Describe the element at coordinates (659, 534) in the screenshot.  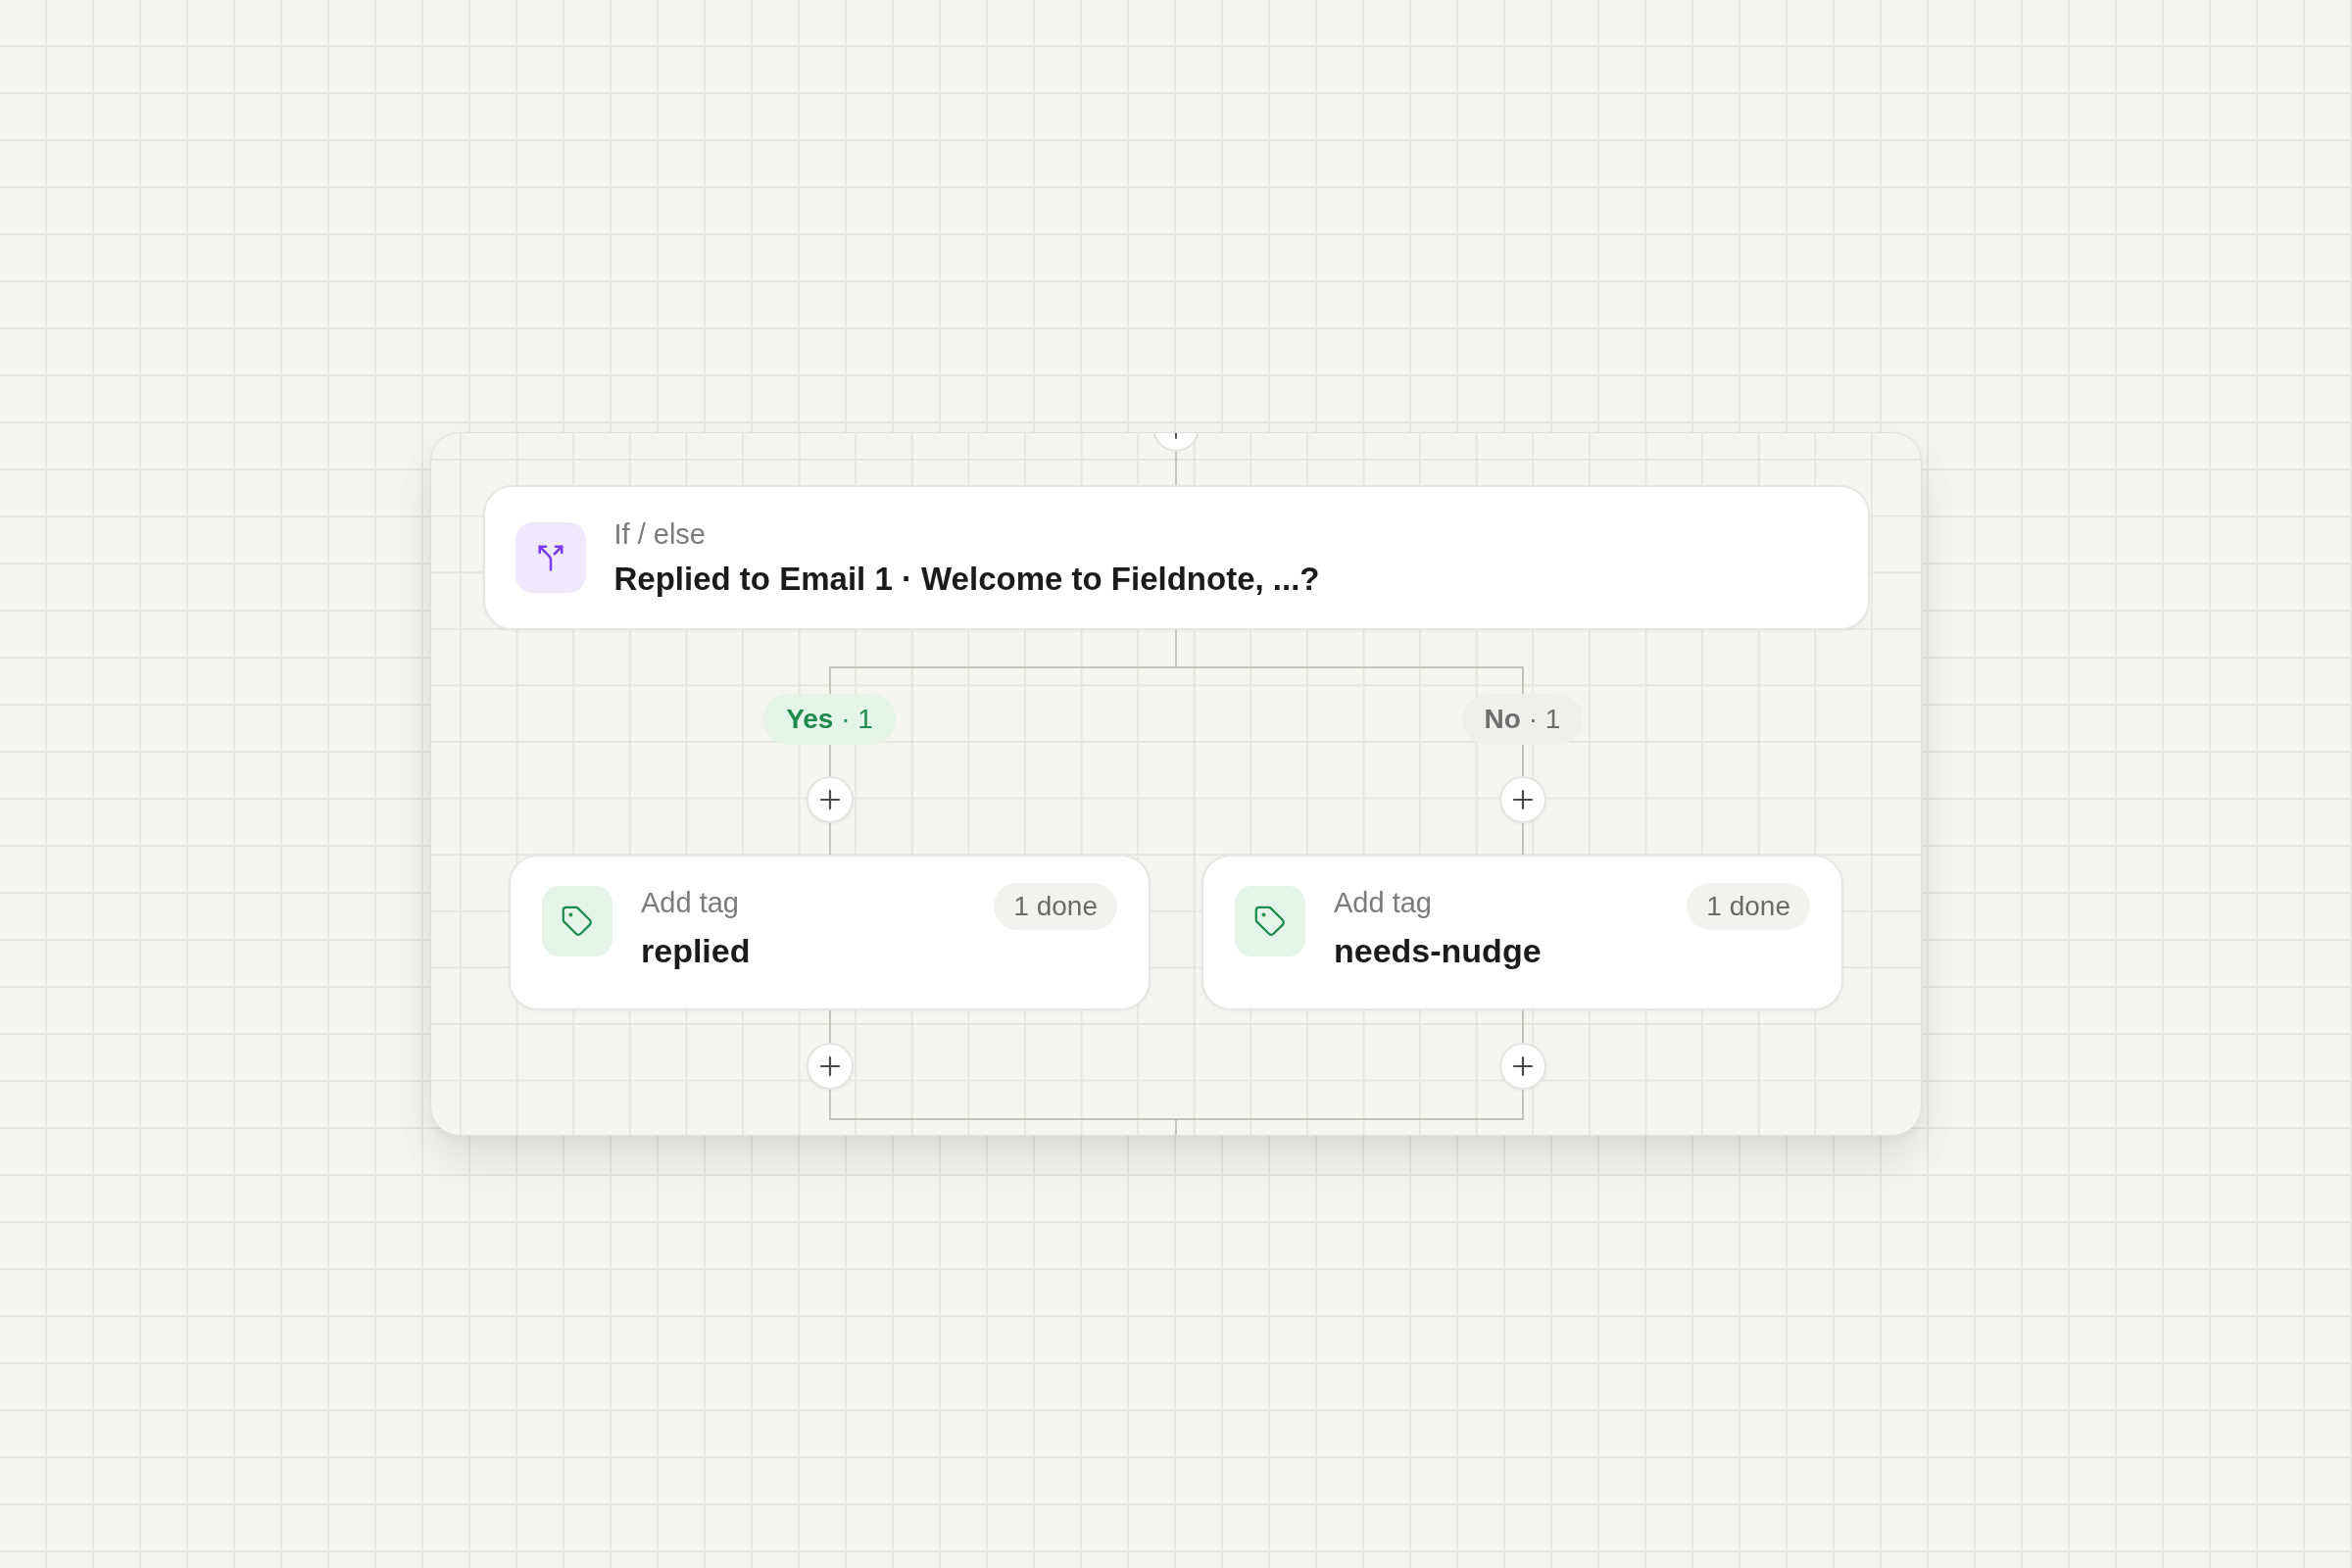
I see `node-type-label: If / else` at that location.